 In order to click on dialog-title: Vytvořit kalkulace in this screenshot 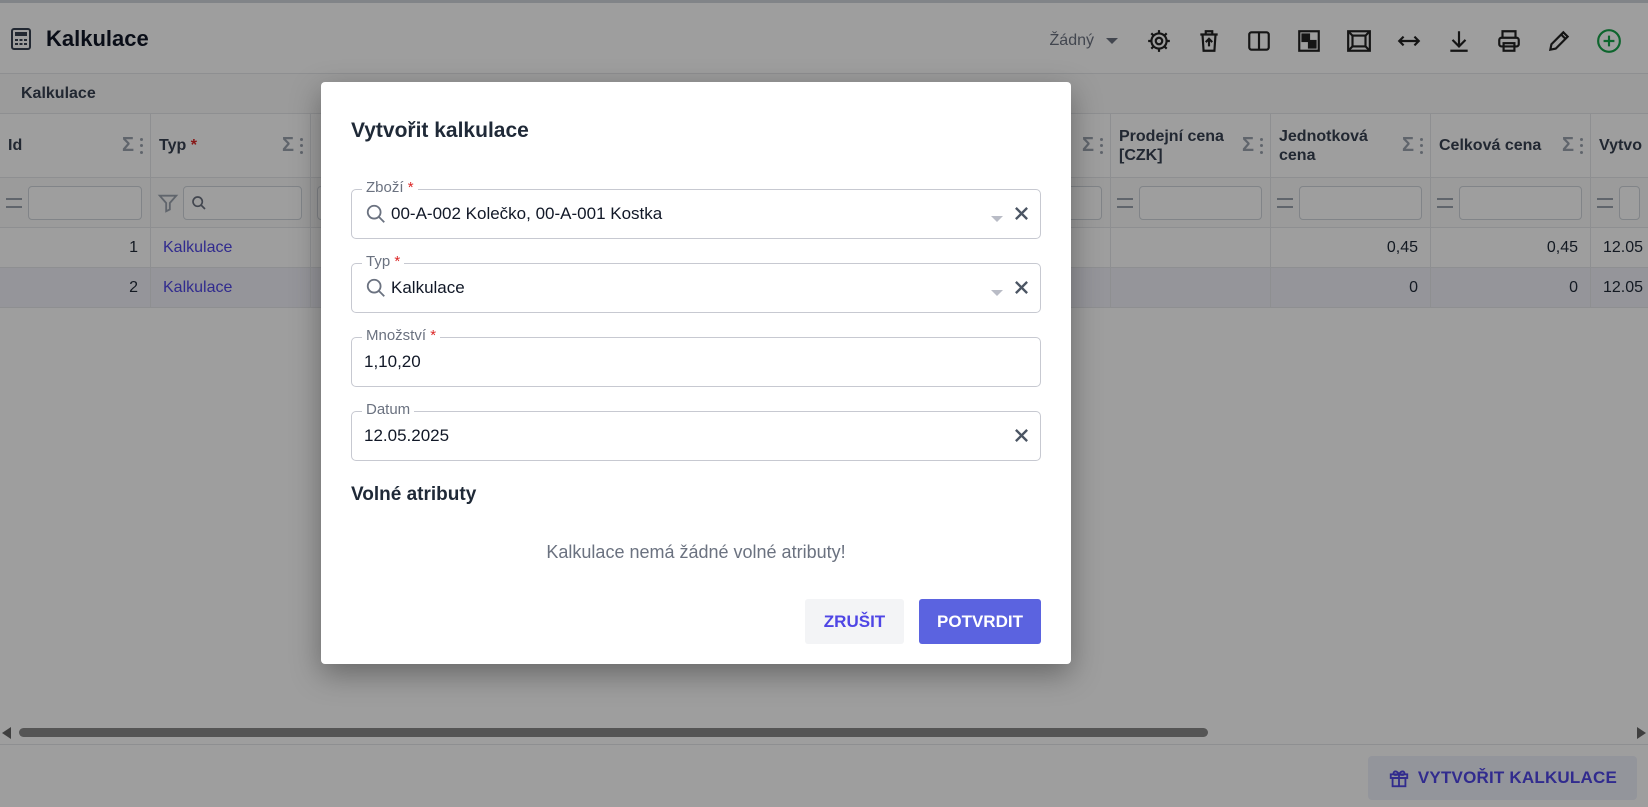, I will do `click(440, 130)`.